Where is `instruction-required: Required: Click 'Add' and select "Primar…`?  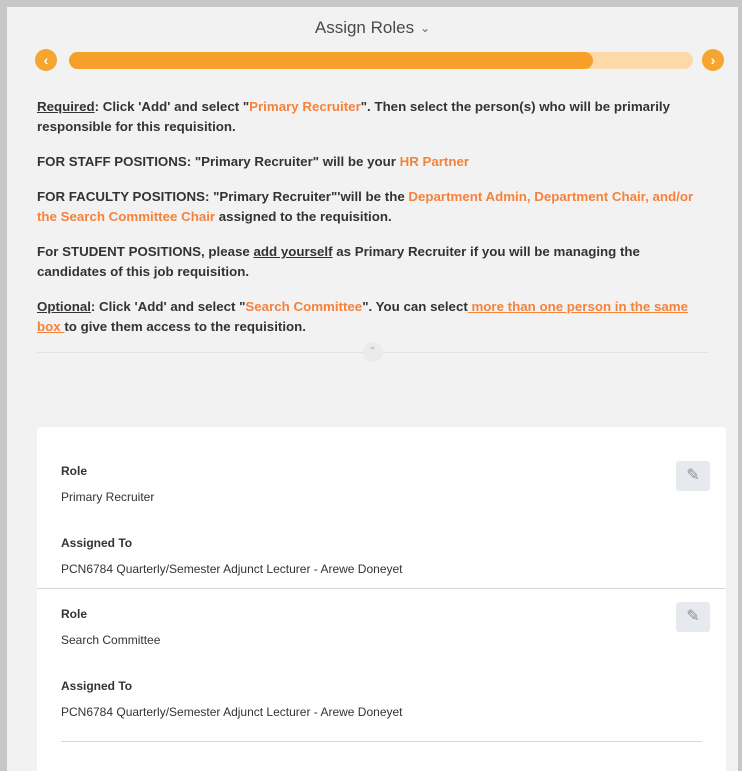 instruction-required: Required: Click 'Add' and select "Primar… is located at coordinates (372, 117).